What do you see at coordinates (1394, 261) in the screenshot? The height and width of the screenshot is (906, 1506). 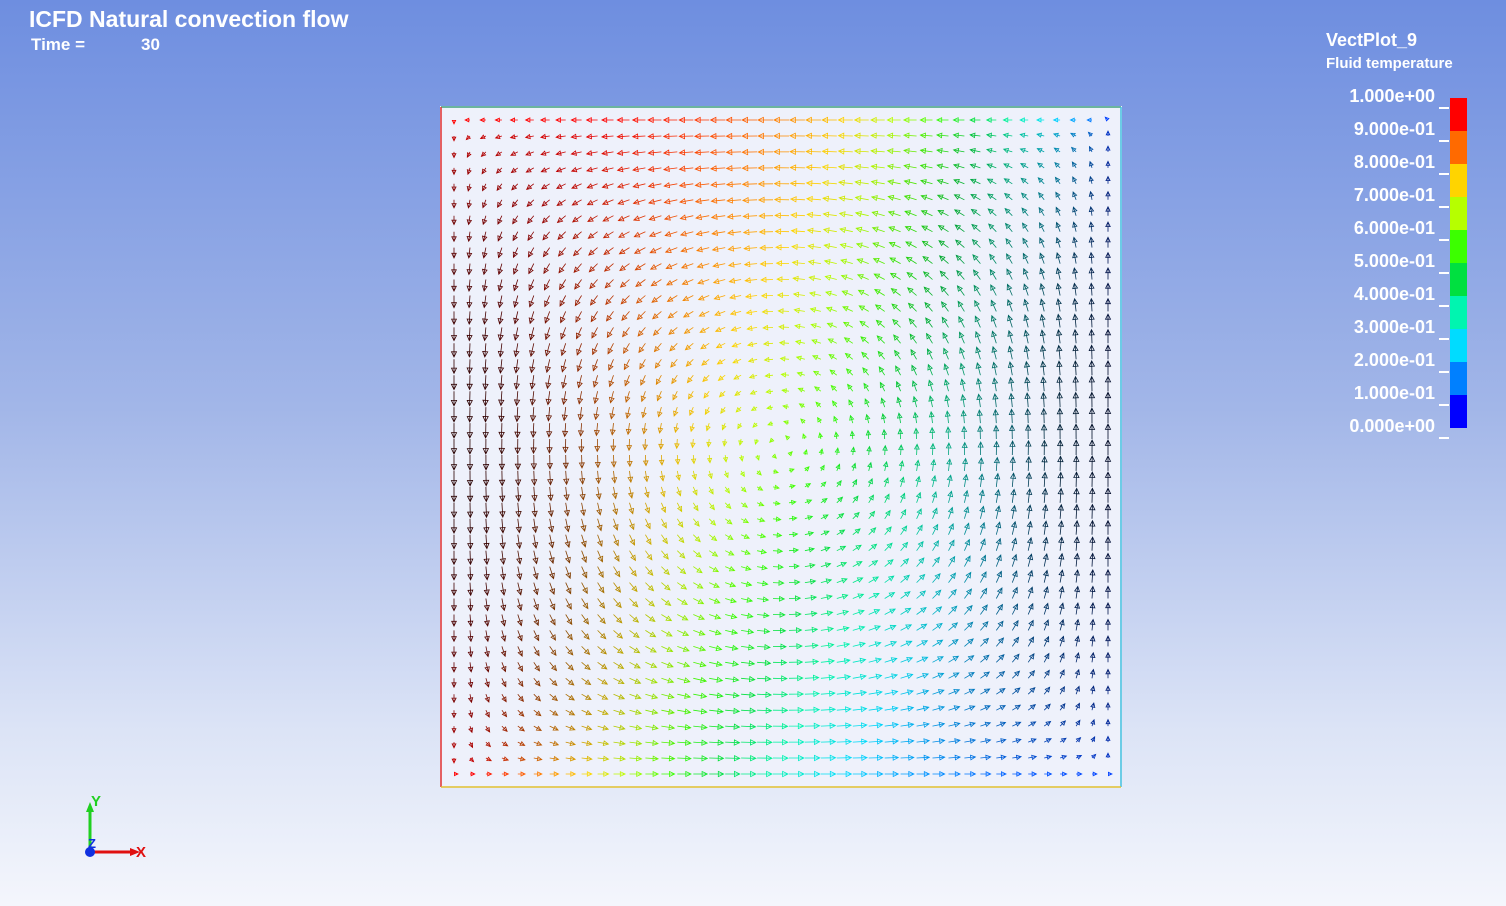 I see `color-bar-tick-label: 5.000e-01` at bounding box center [1394, 261].